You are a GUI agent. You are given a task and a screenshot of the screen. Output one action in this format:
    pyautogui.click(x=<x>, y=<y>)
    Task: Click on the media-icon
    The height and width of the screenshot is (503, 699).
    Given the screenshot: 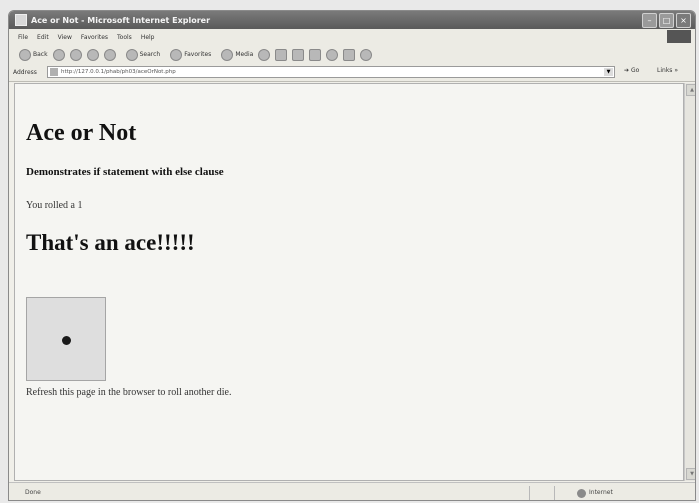 What is the action you would take?
    pyautogui.click(x=227, y=54)
    